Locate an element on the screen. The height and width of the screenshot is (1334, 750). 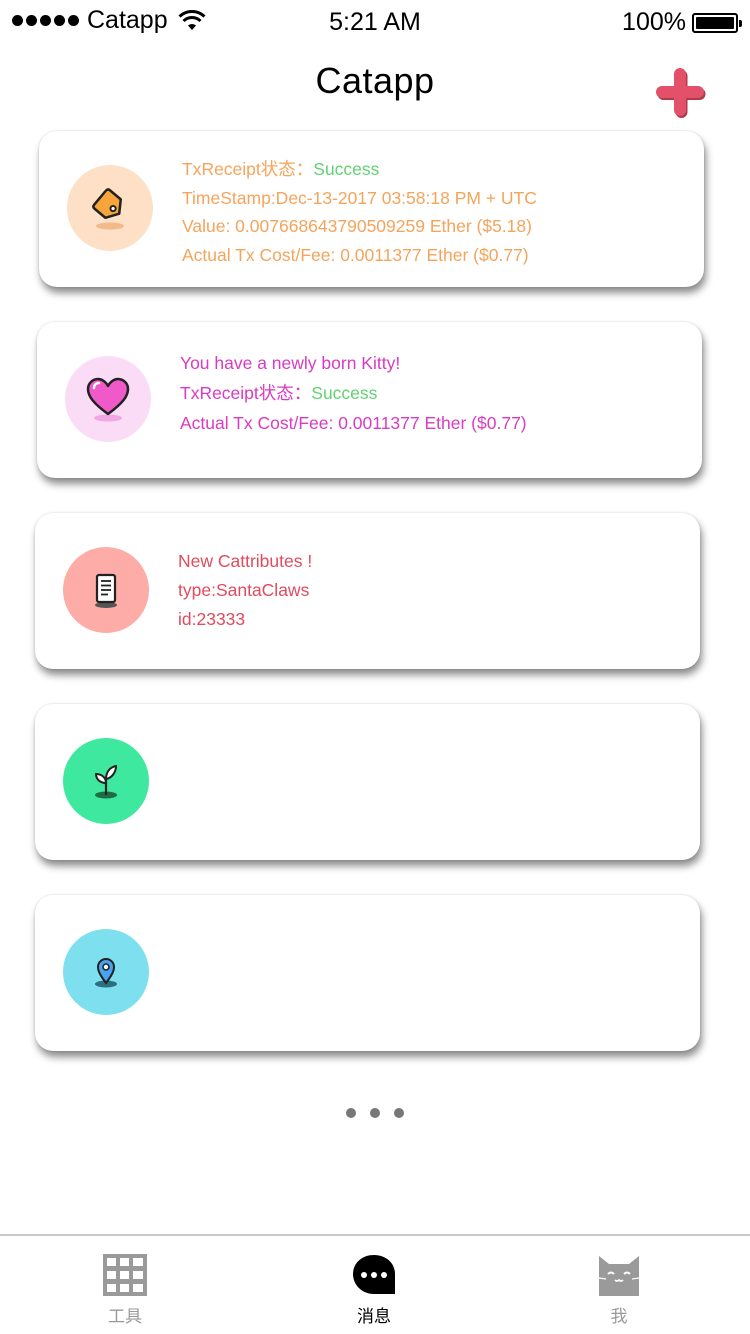
document-icon is located at coordinates (106, 590).